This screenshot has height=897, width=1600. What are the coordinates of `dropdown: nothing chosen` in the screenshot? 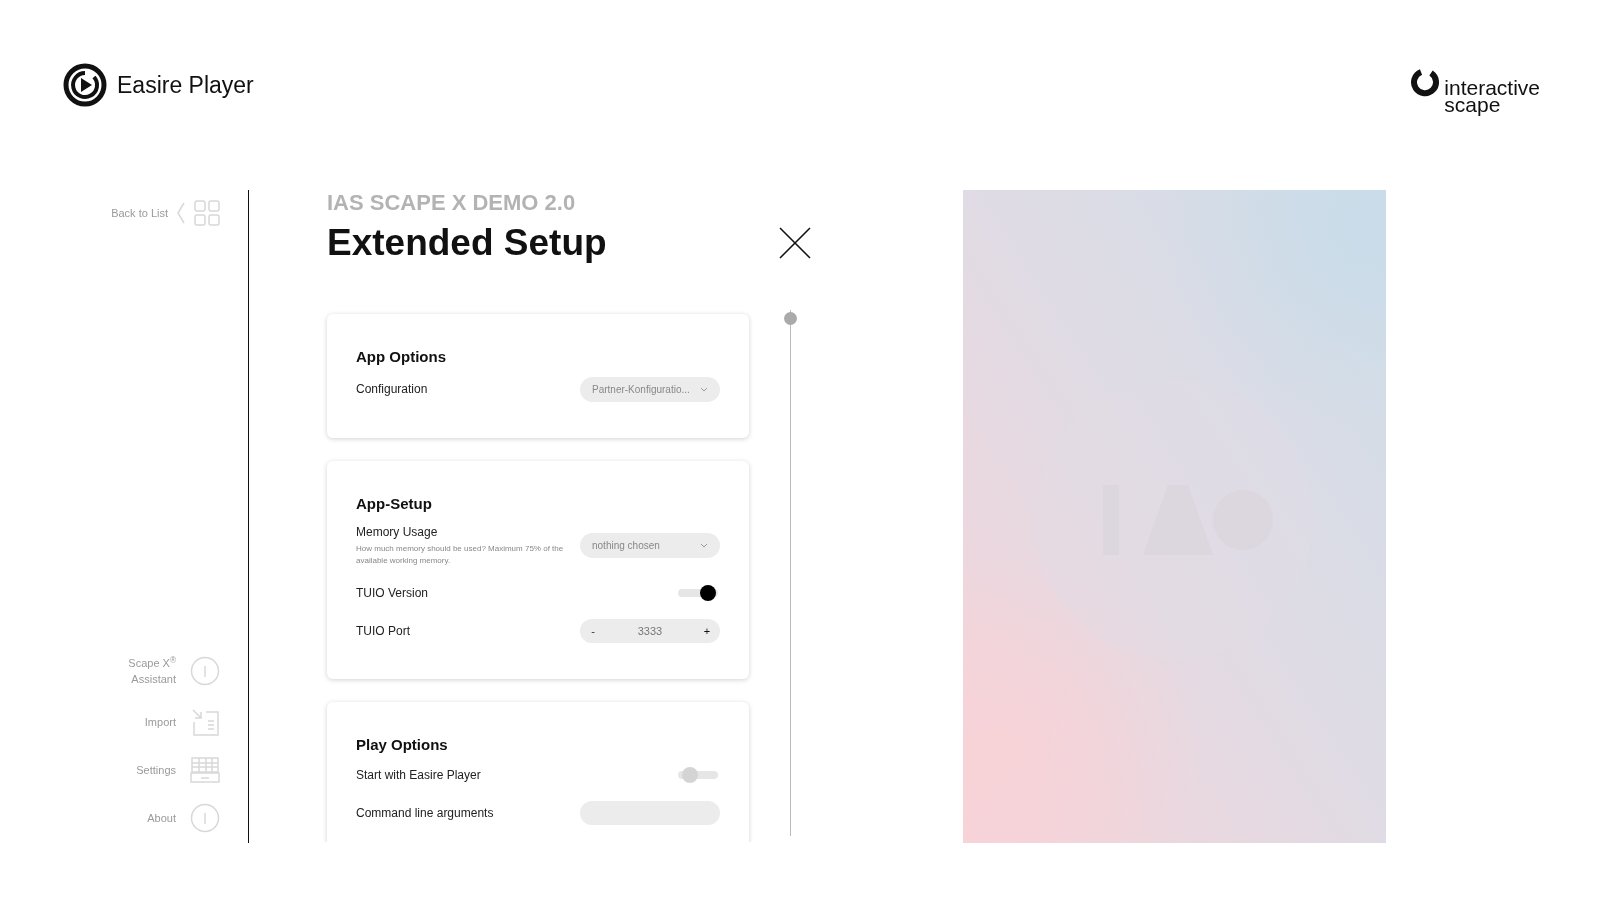 It's located at (650, 545).